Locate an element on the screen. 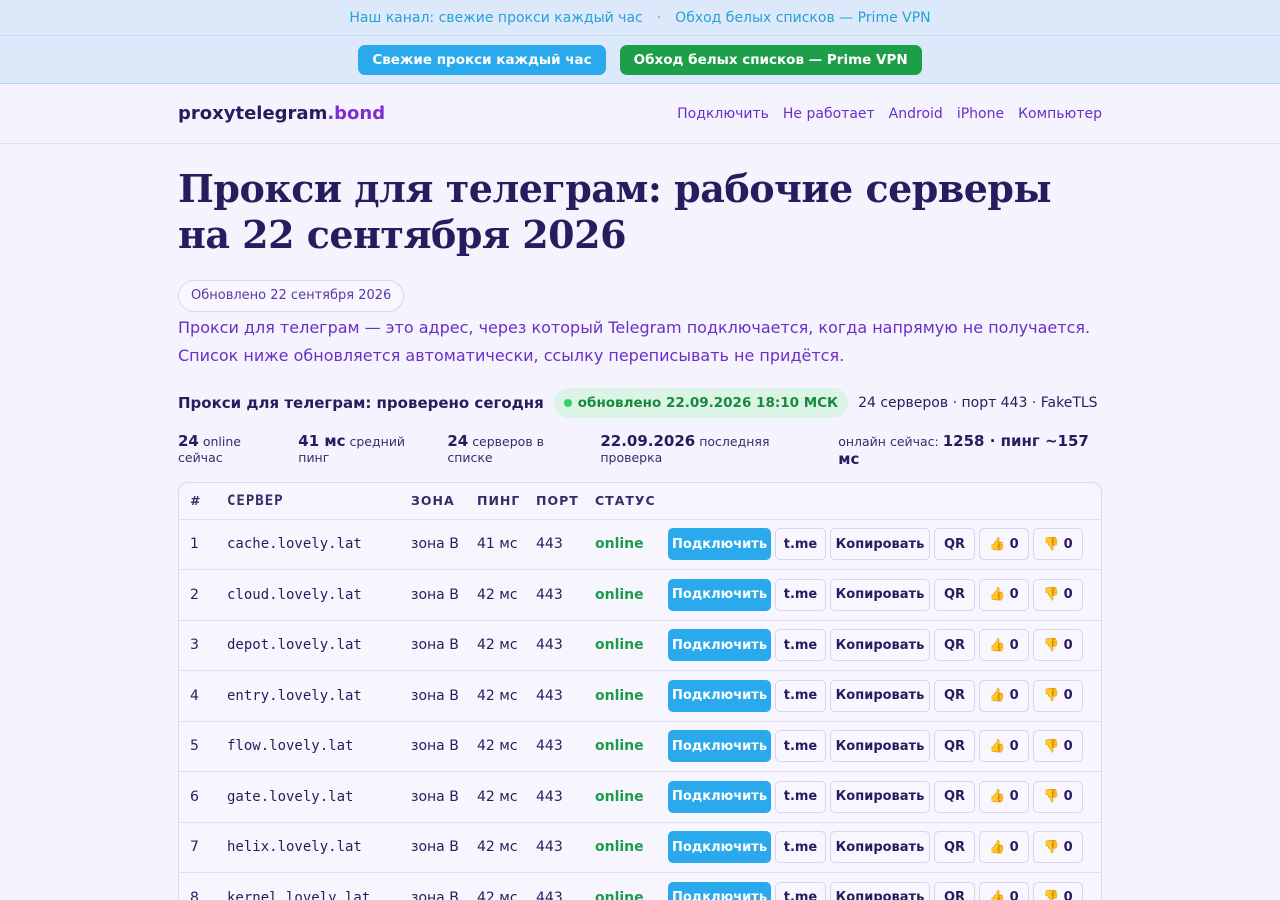  stat-external: онлайн сейчас: 1258 · пинг ~157 мс is located at coordinates (970, 450).